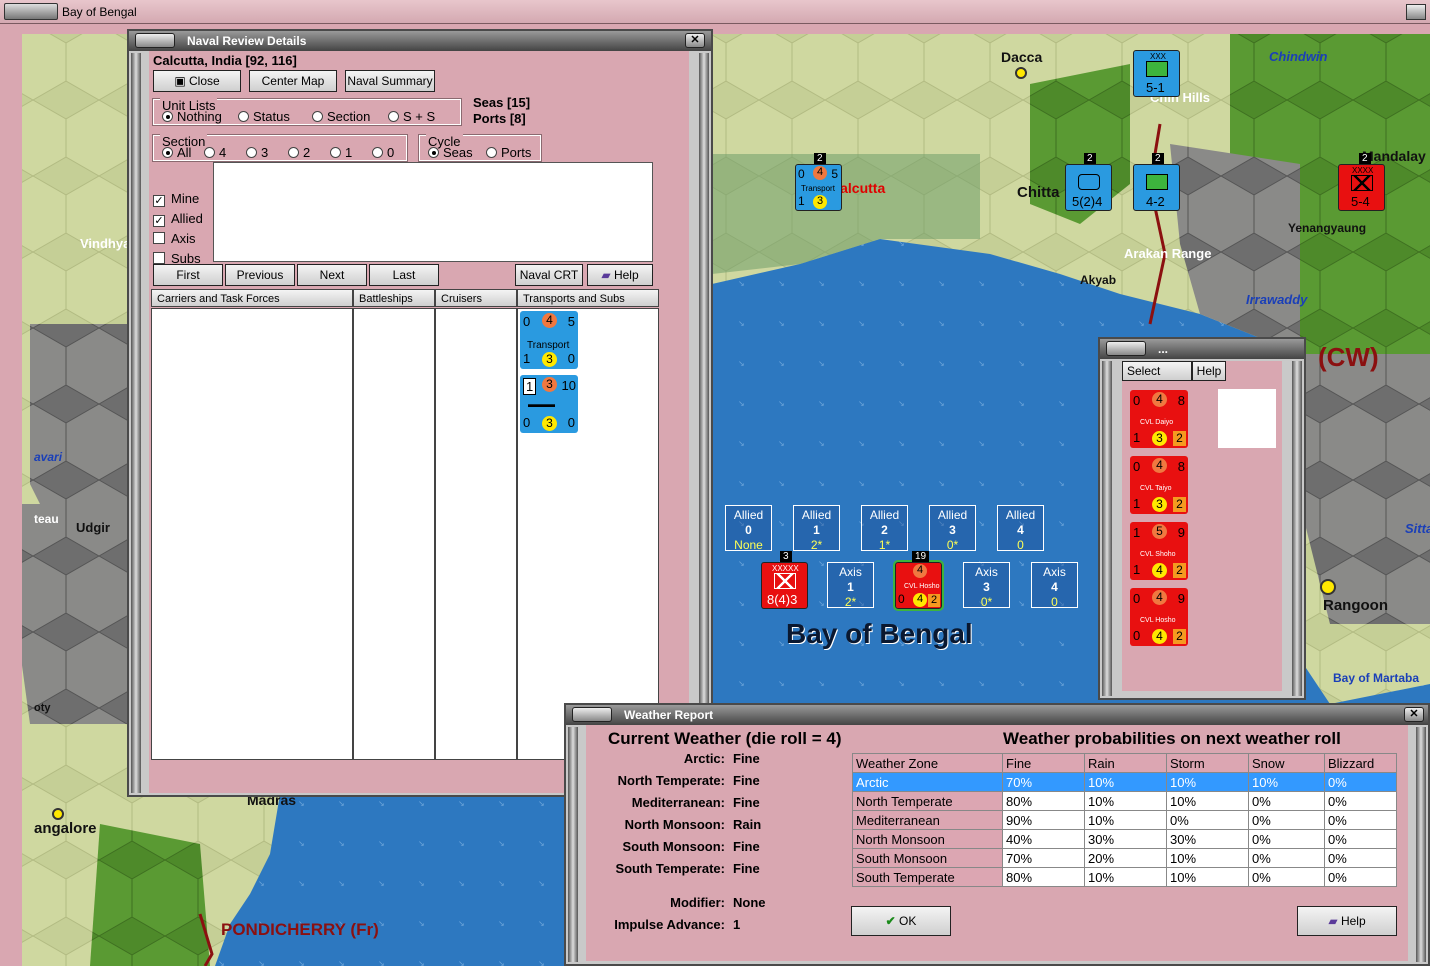 The width and height of the screenshot is (1430, 966). I want to click on weather-table-row: Arctic 70% 10% 10% 10% 0%, so click(1124, 782).